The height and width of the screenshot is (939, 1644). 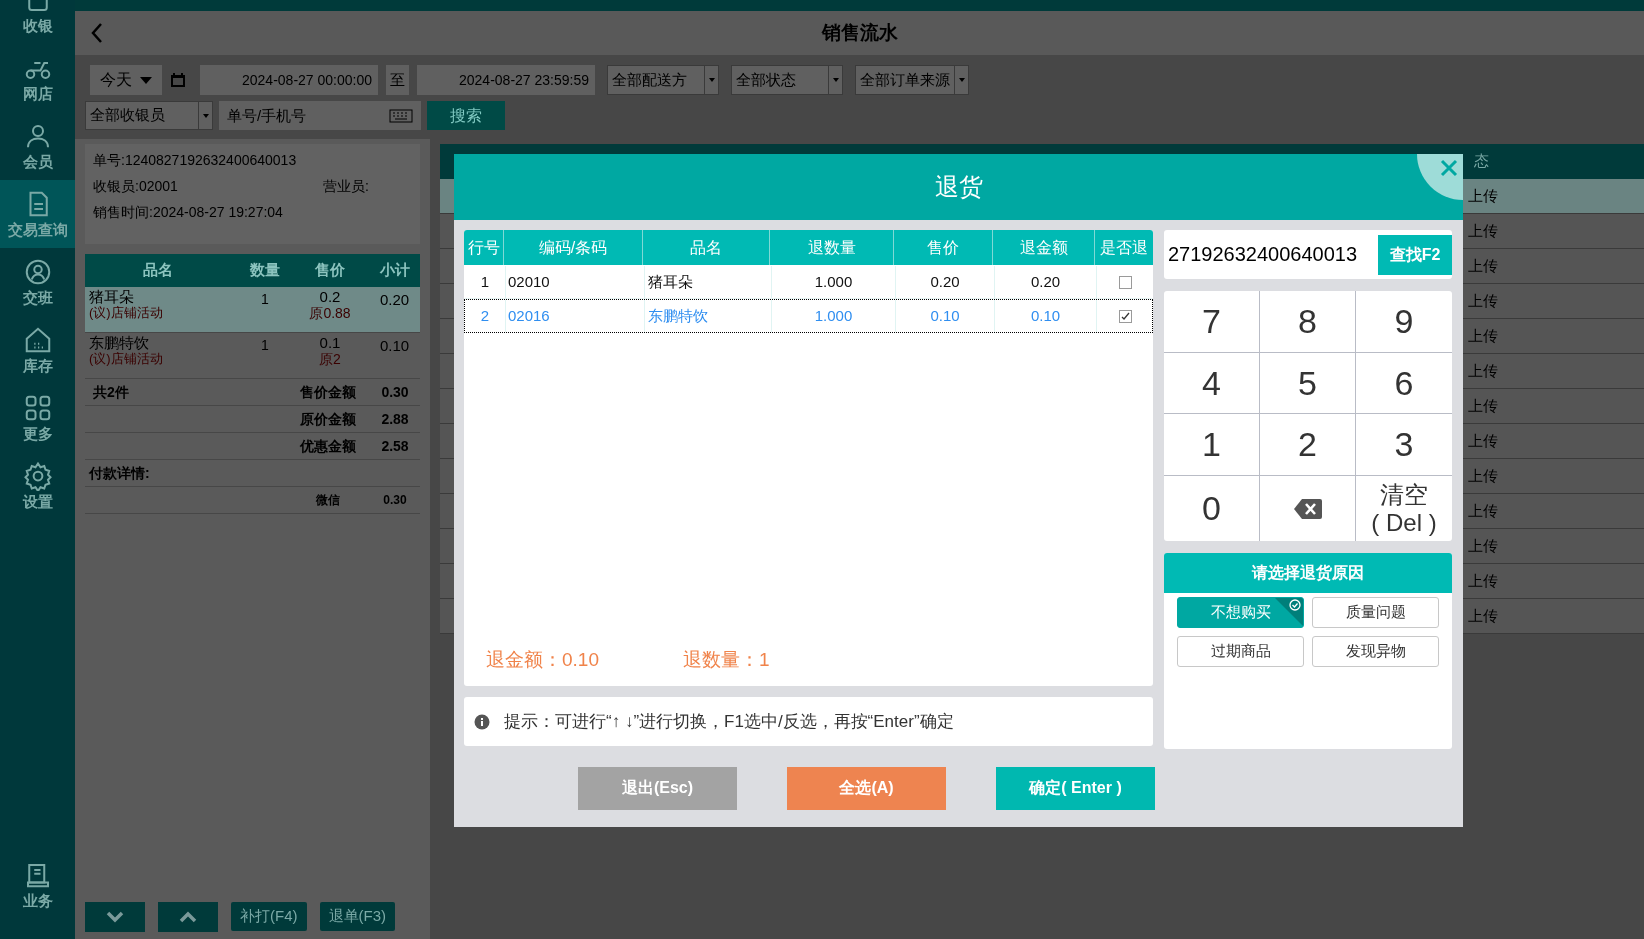 I want to click on column-header: 编码/条码, so click(x=573, y=247).